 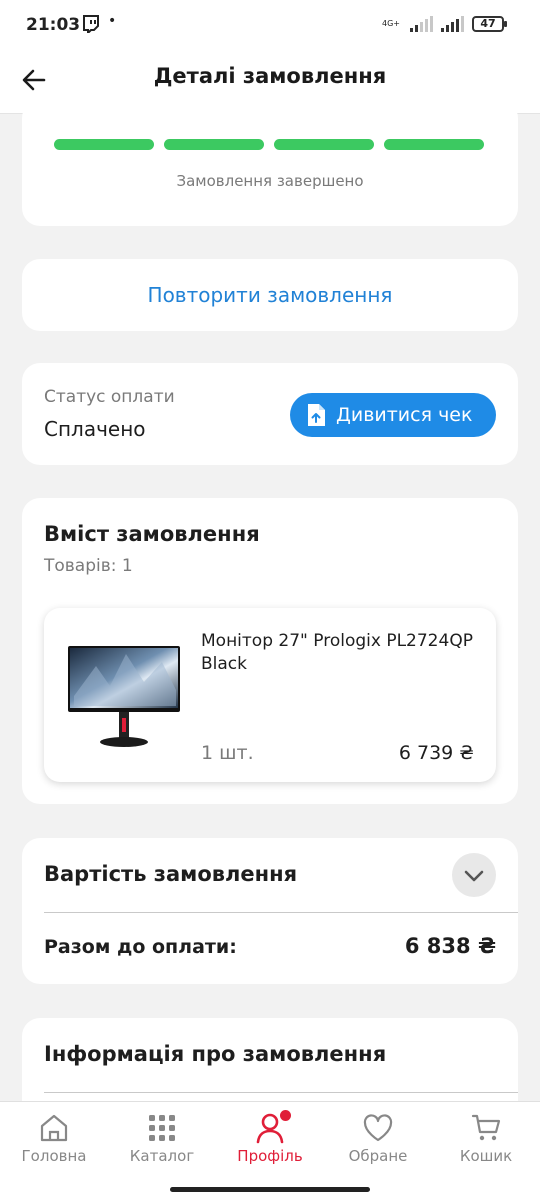 I want to click on signal-icon, so click(x=421, y=24).